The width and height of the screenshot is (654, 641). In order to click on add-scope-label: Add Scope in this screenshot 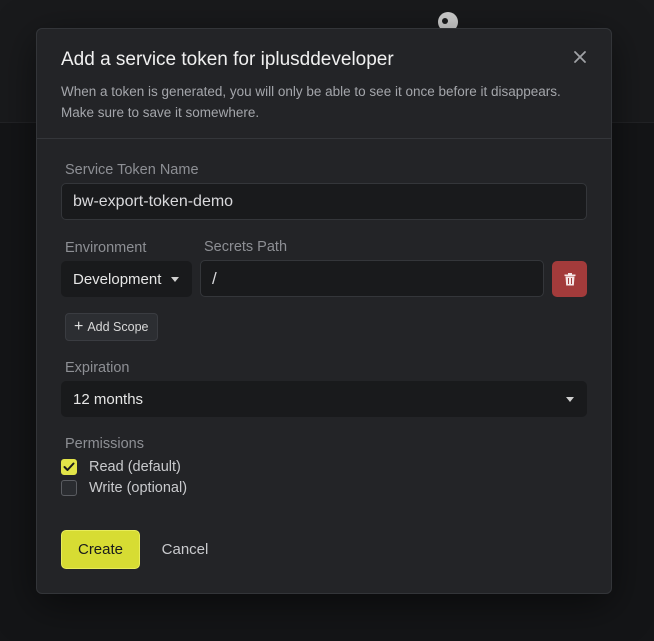, I will do `click(118, 327)`.